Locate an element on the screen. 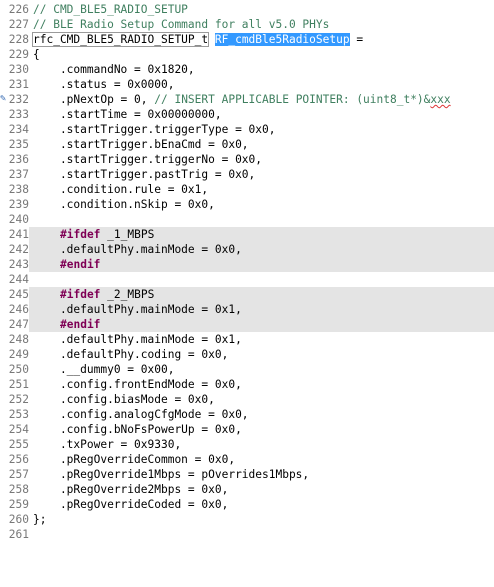 The width and height of the screenshot is (494, 587). code-line: 260 }; is located at coordinates (247, 519).